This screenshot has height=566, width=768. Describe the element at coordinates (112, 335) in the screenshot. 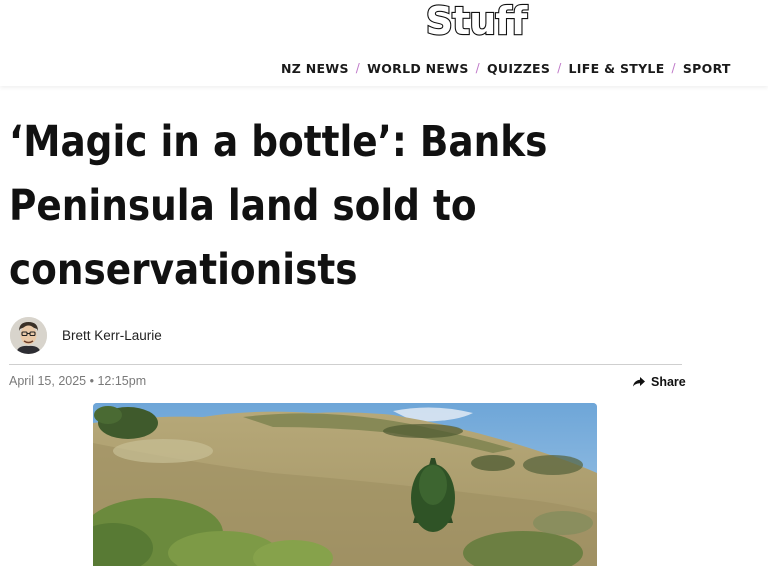

I see `author-name: Brett Kerr-Laurie` at that location.